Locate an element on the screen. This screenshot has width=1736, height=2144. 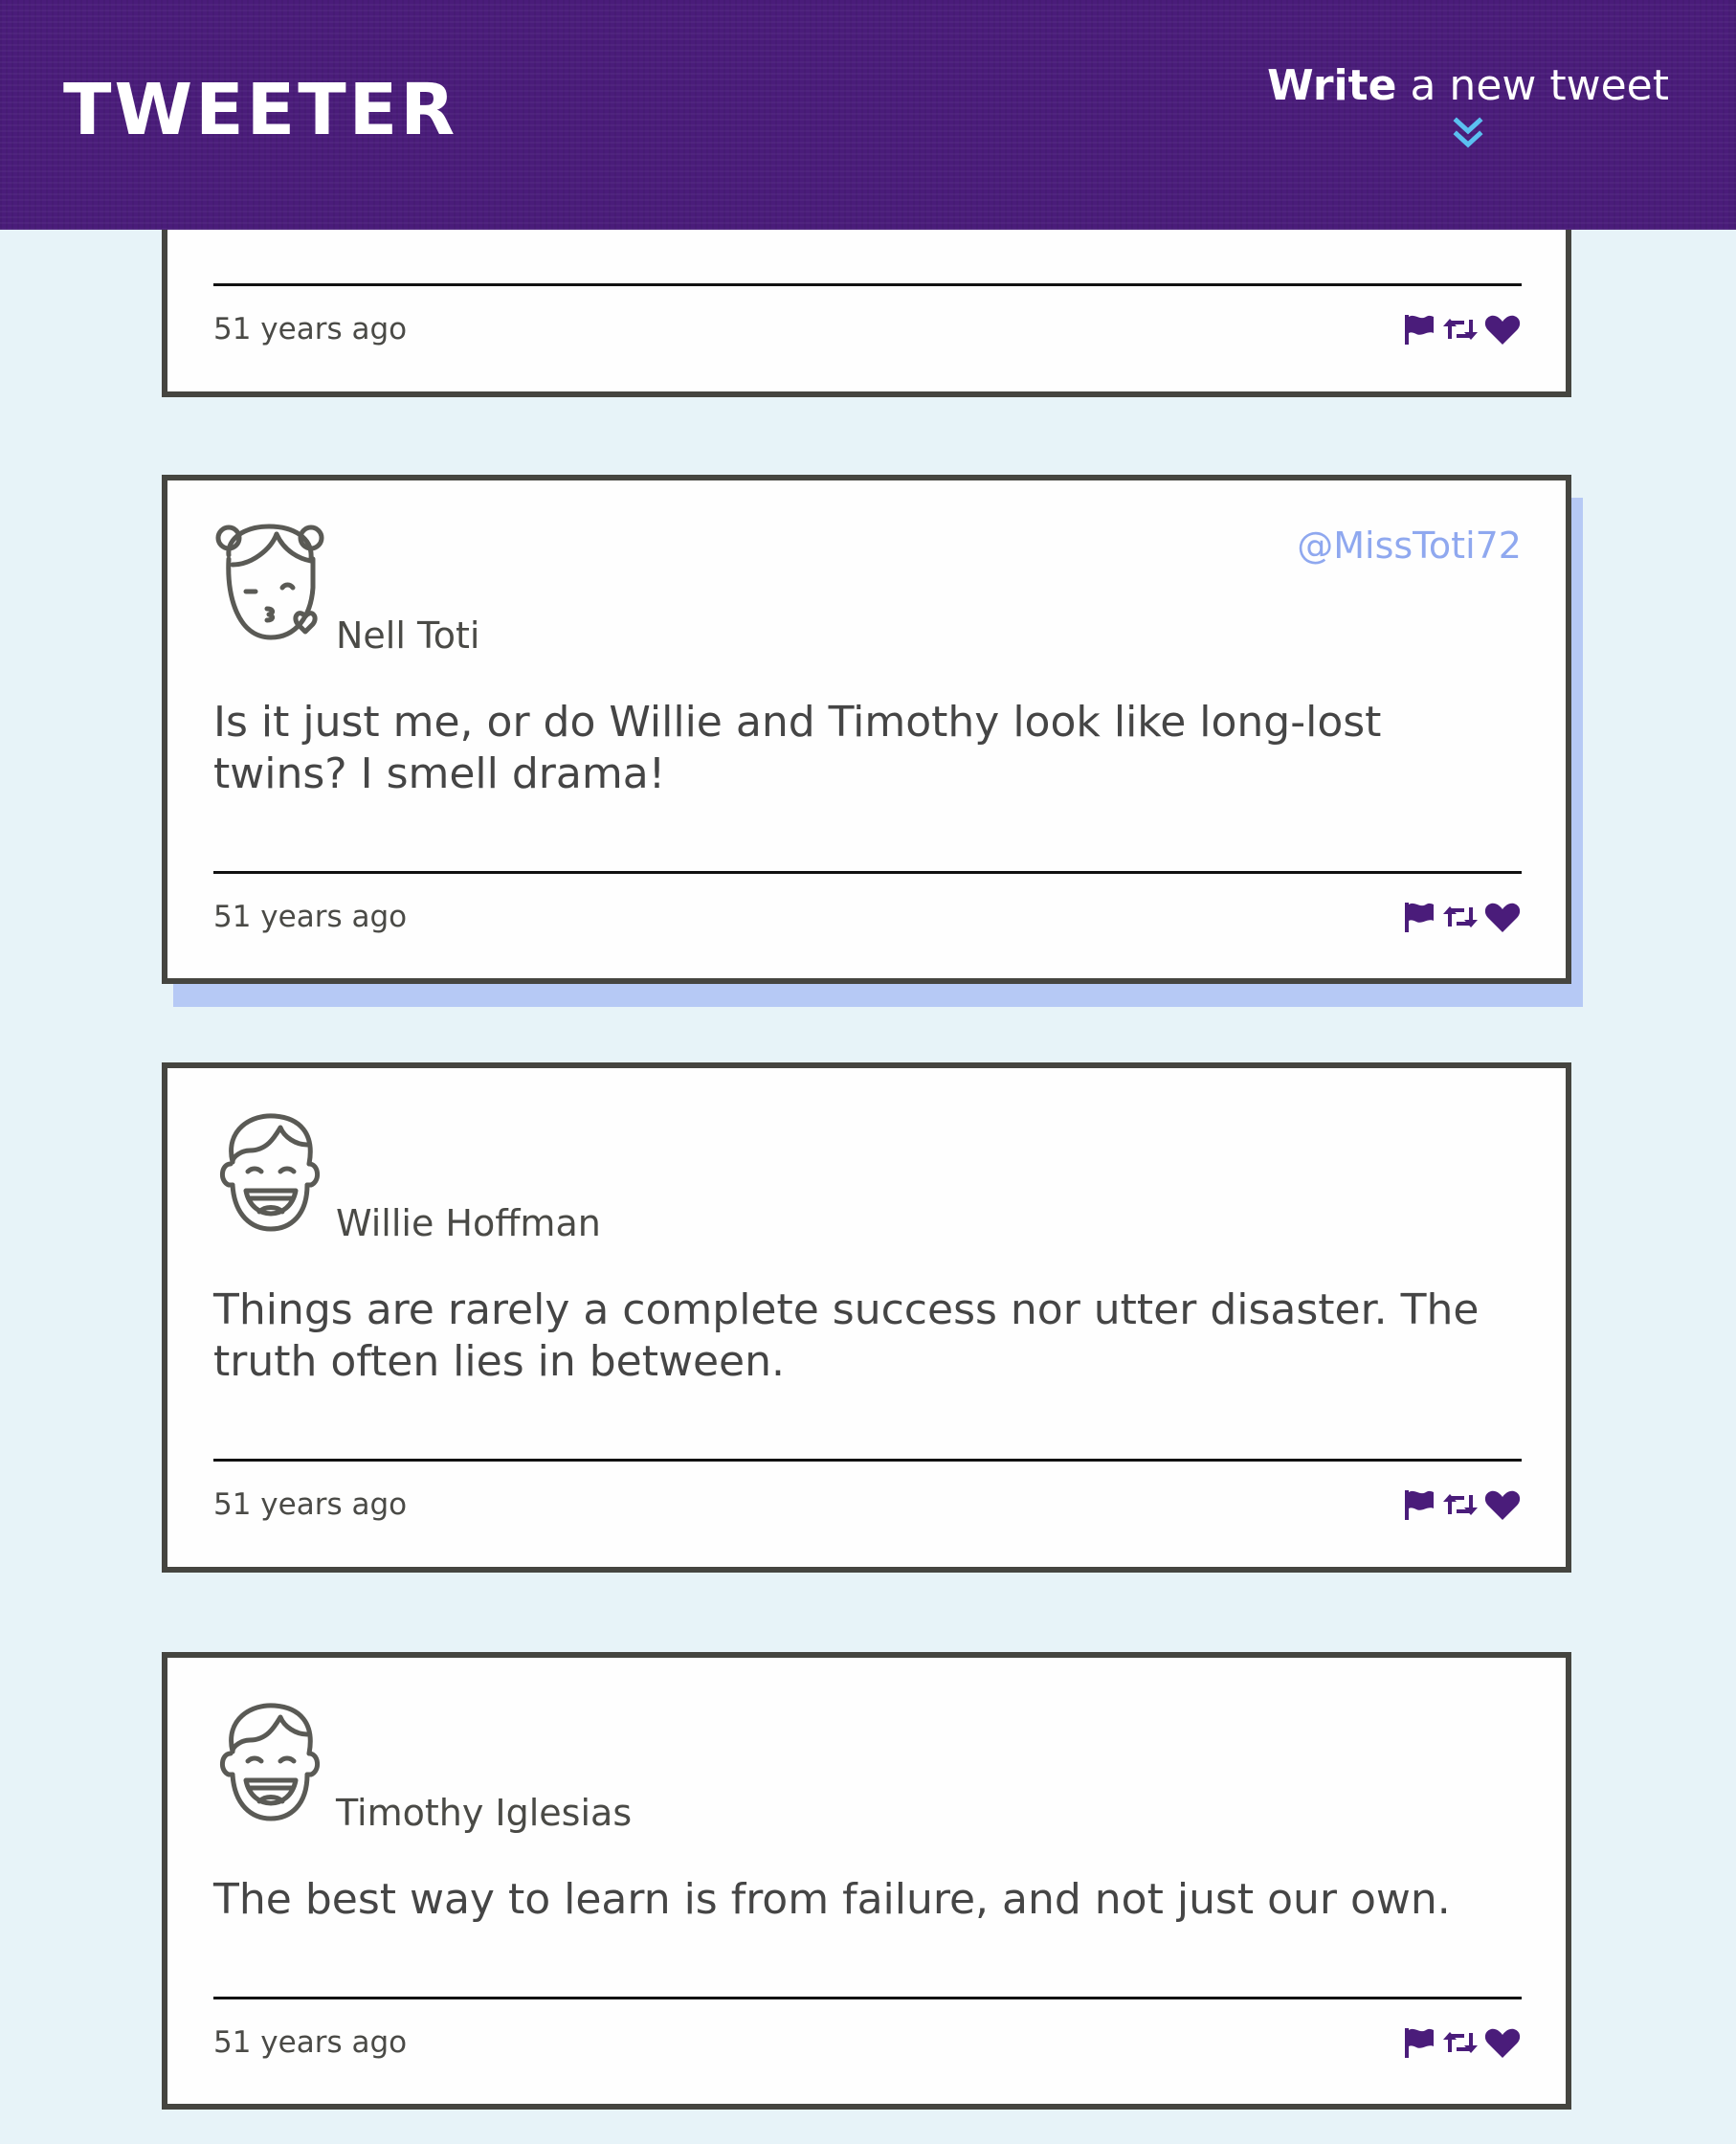
compose-tweet-label: Write a new tweet is located at coordinates (1468, 86).